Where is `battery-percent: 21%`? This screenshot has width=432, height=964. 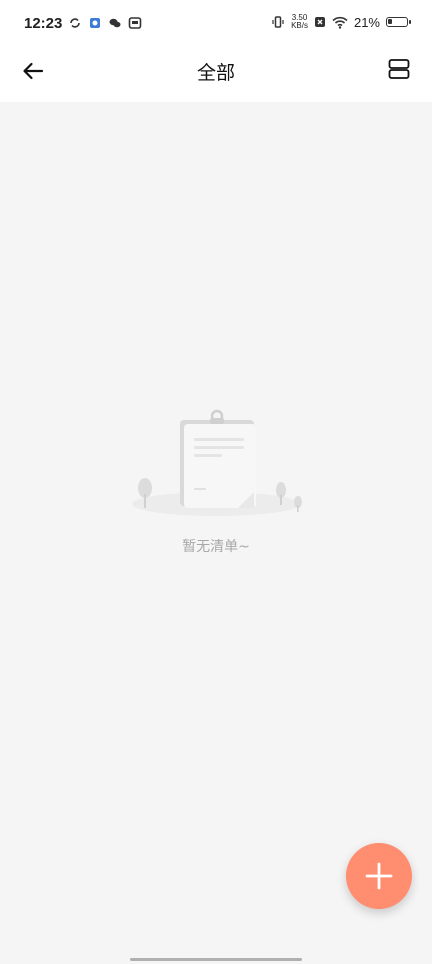
battery-percent: 21% is located at coordinates (366, 22).